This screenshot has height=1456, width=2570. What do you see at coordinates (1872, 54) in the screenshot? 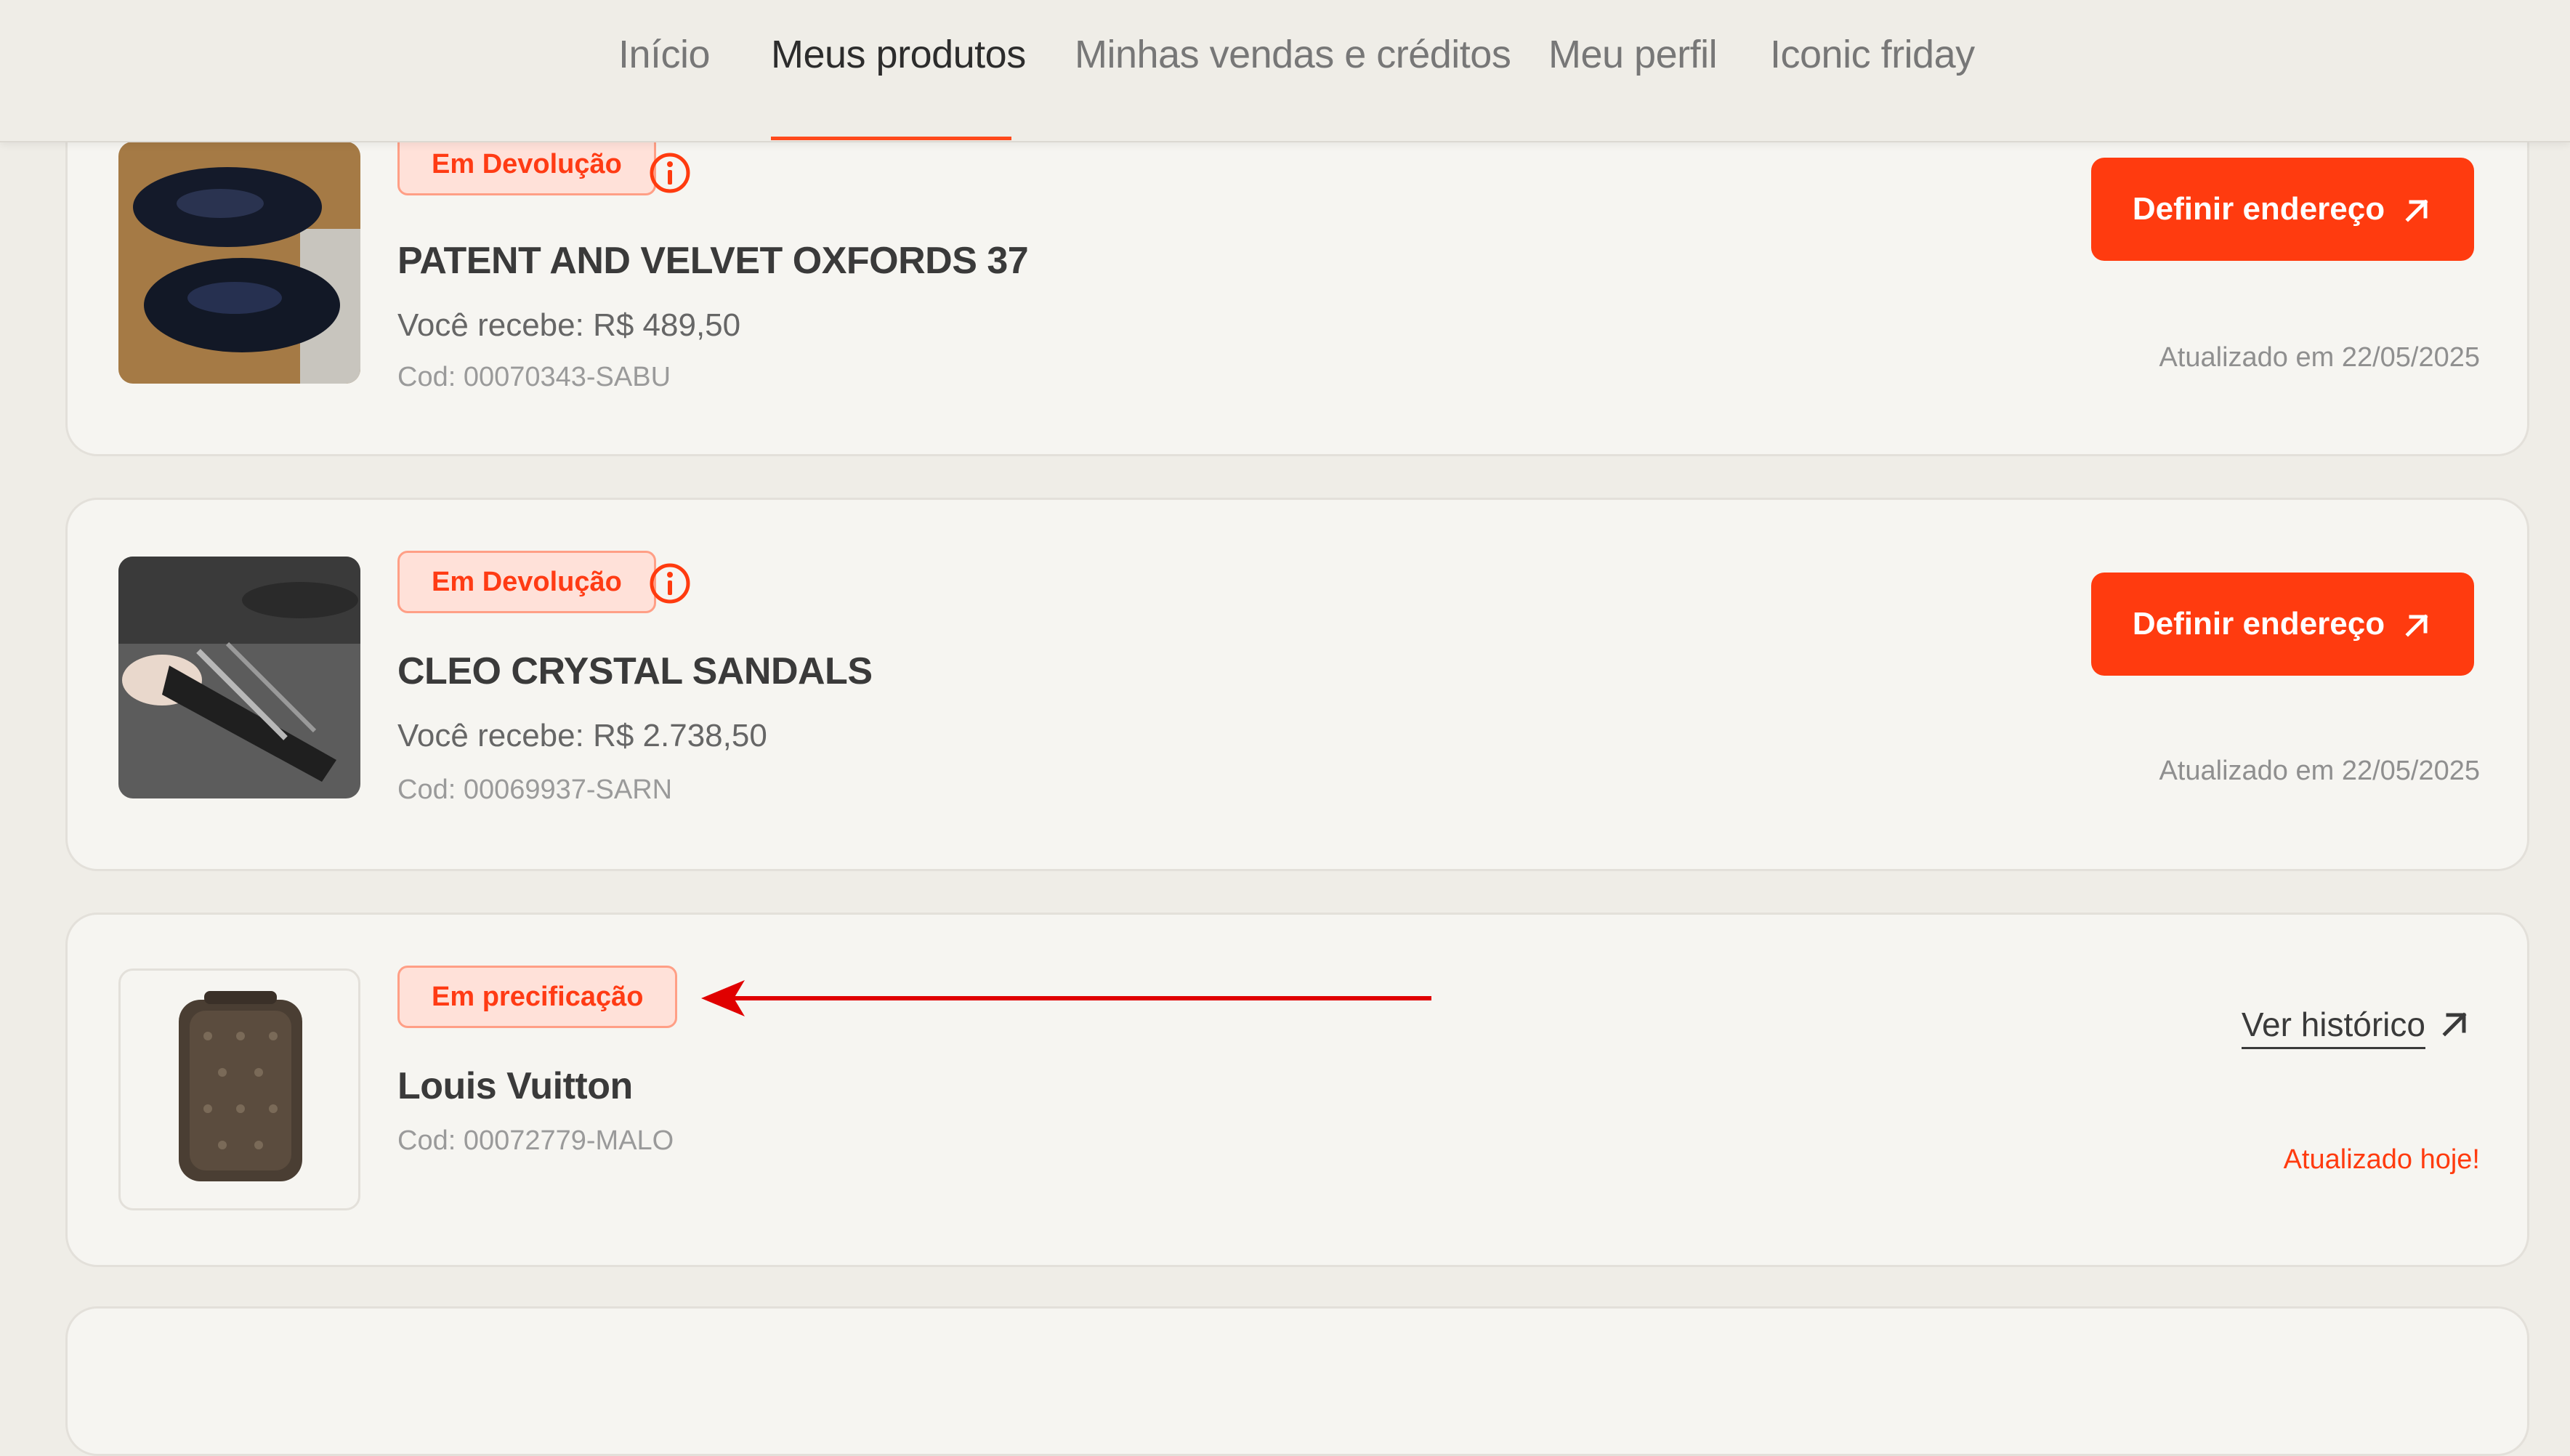
I see `tab-iconic-friday: Iconic friday` at bounding box center [1872, 54].